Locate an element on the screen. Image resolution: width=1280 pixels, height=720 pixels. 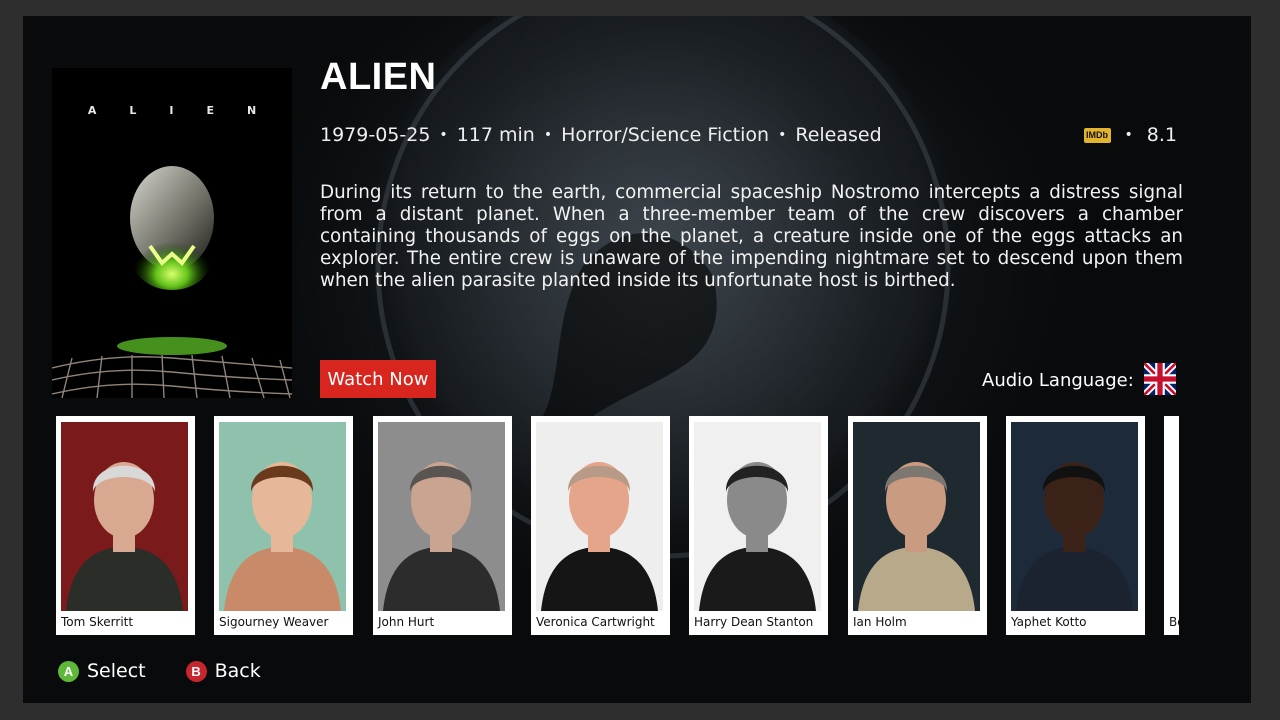
cast-card: Bo is located at coordinates (1171, 525).